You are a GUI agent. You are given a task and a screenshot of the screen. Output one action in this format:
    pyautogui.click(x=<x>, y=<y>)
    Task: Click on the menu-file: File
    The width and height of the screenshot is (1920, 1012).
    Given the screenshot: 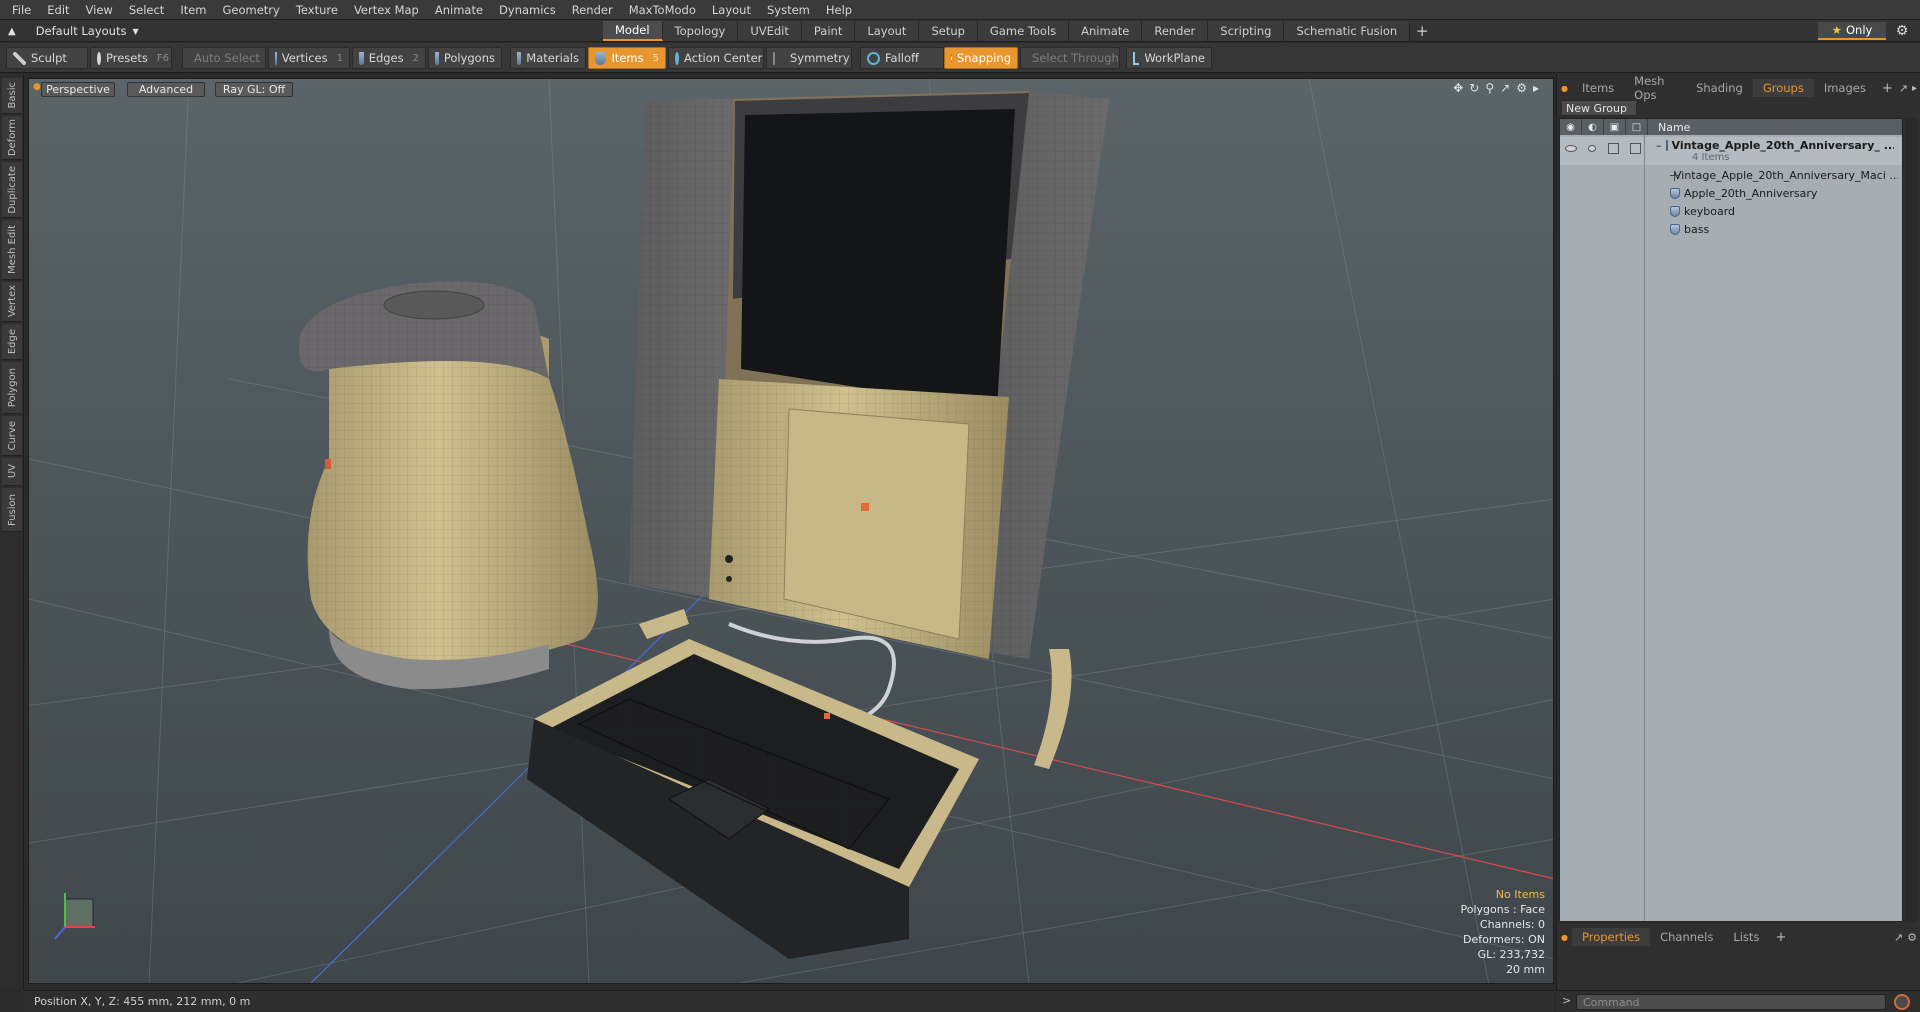 What is the action you would take?
    pyautogui.click(x=23, y=10)
    